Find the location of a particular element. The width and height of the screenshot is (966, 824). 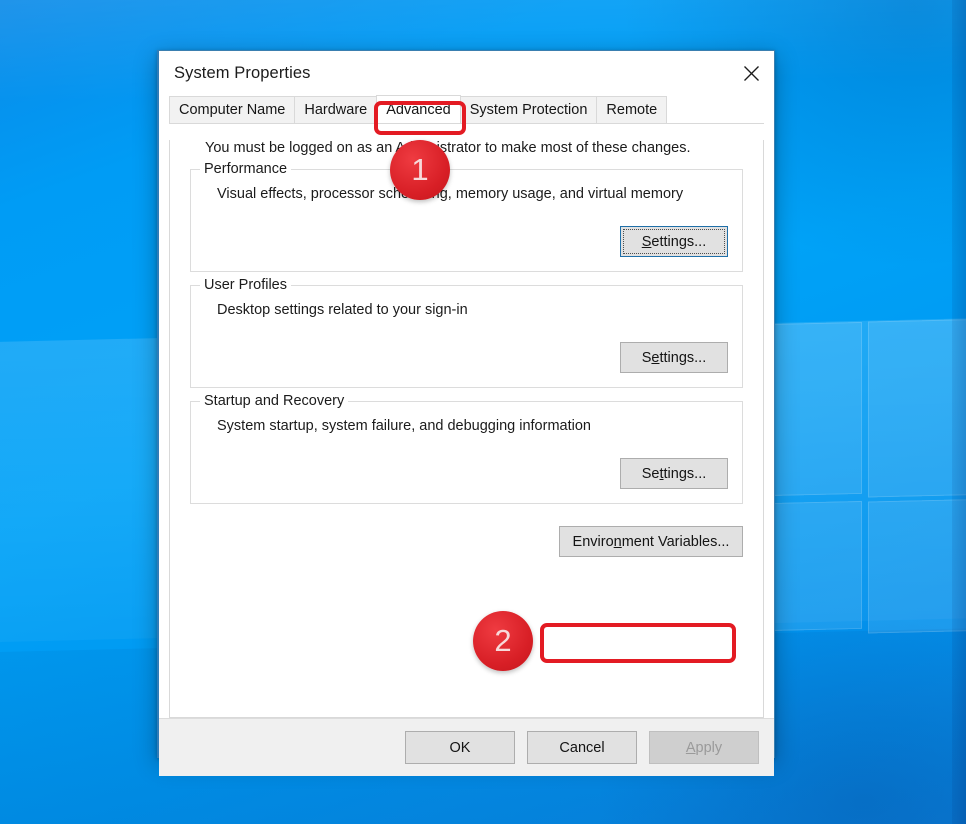

performance-settings-accel: S is located at coordinates (646, 241).